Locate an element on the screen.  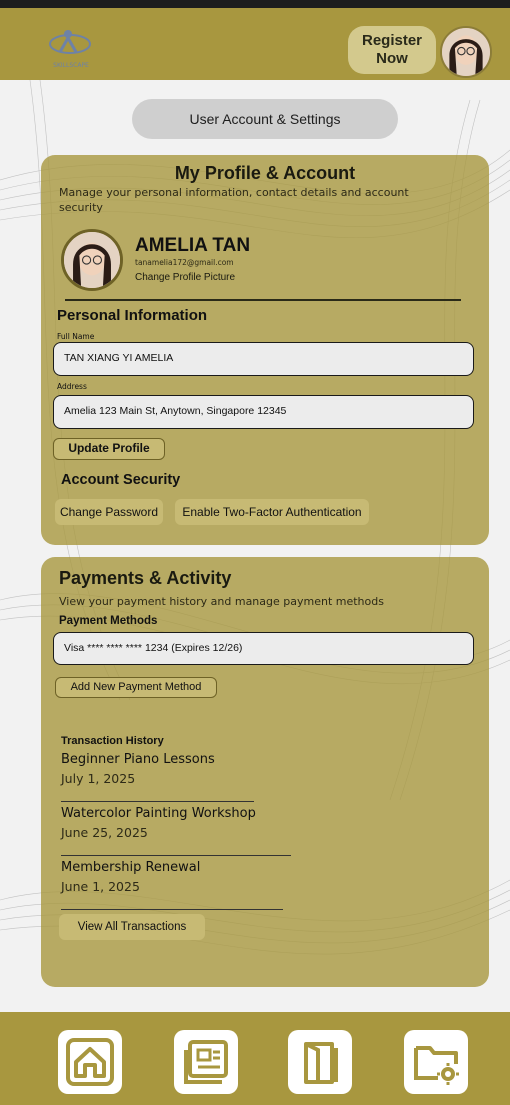
nav-home-button is located at coordinates (90, 1062).